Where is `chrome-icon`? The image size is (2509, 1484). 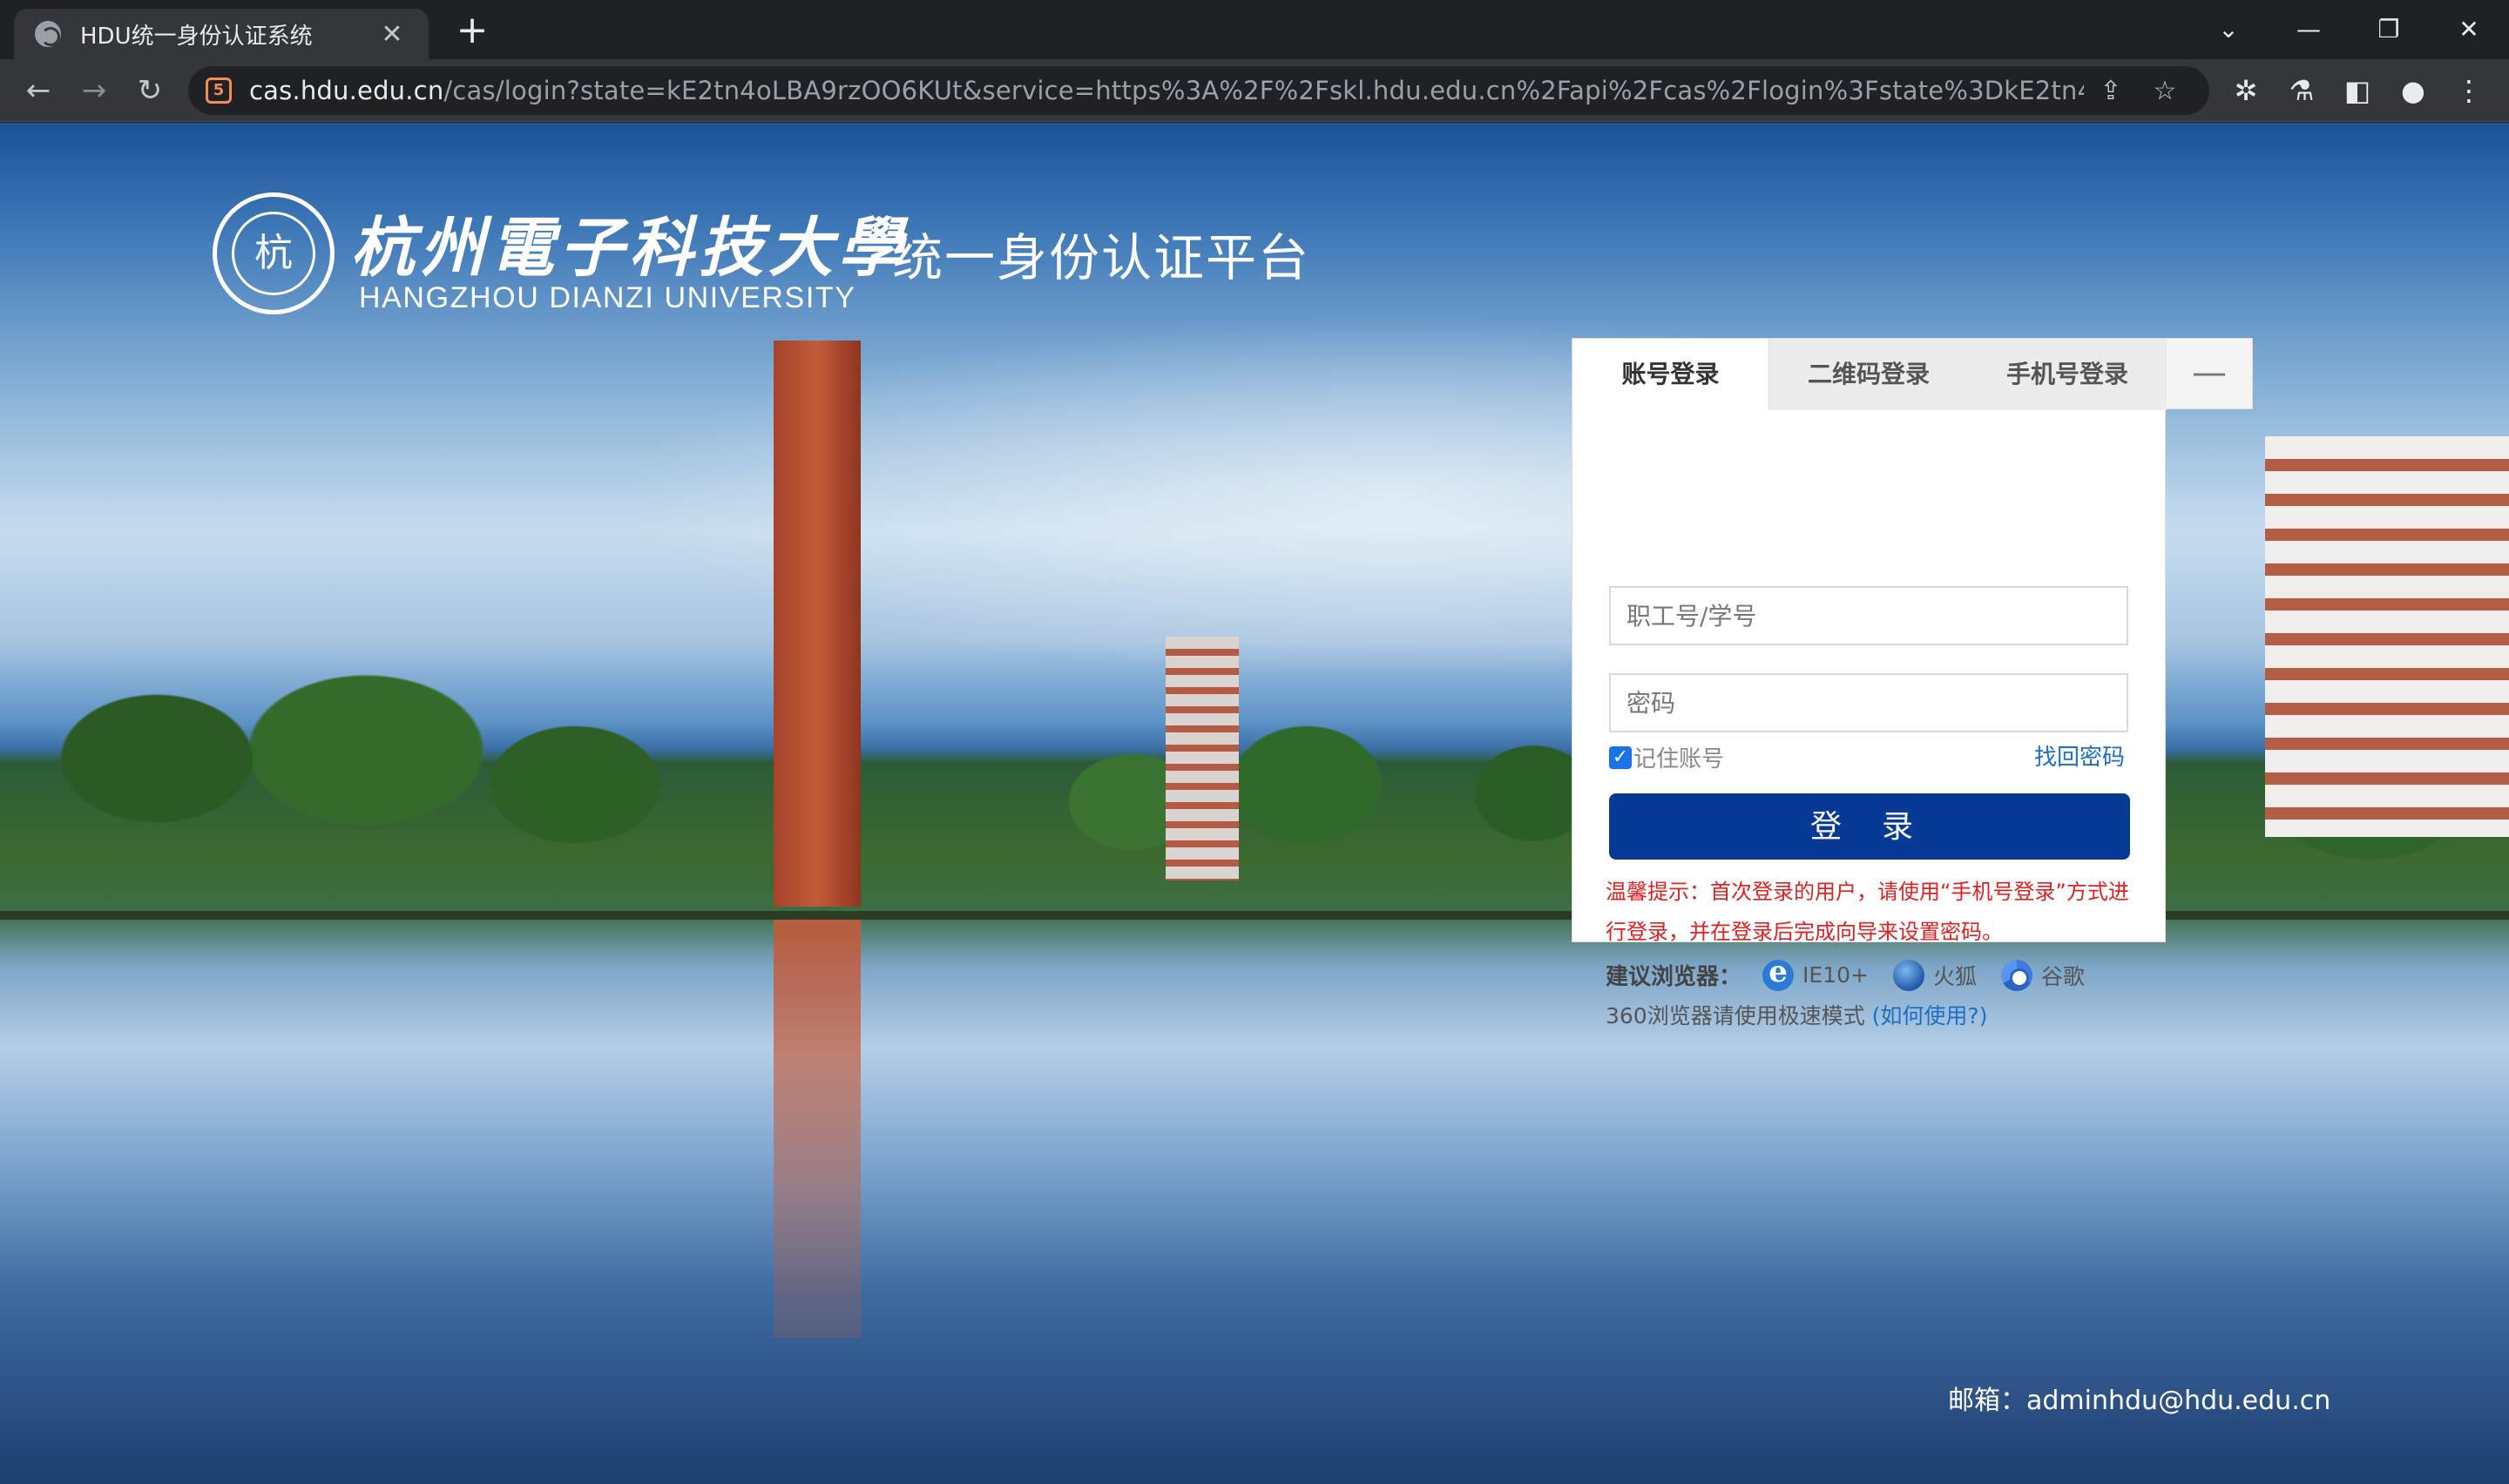
chrome-icon is located at coordinates (2016, 975).